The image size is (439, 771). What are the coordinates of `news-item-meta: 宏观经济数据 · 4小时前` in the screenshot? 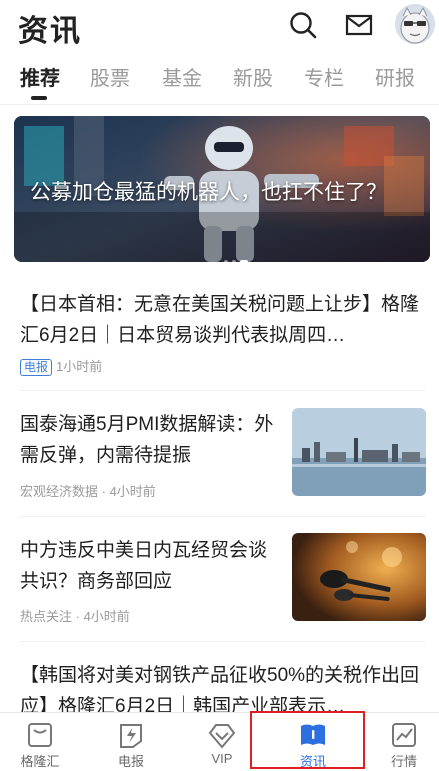 It's located at (88, 491).